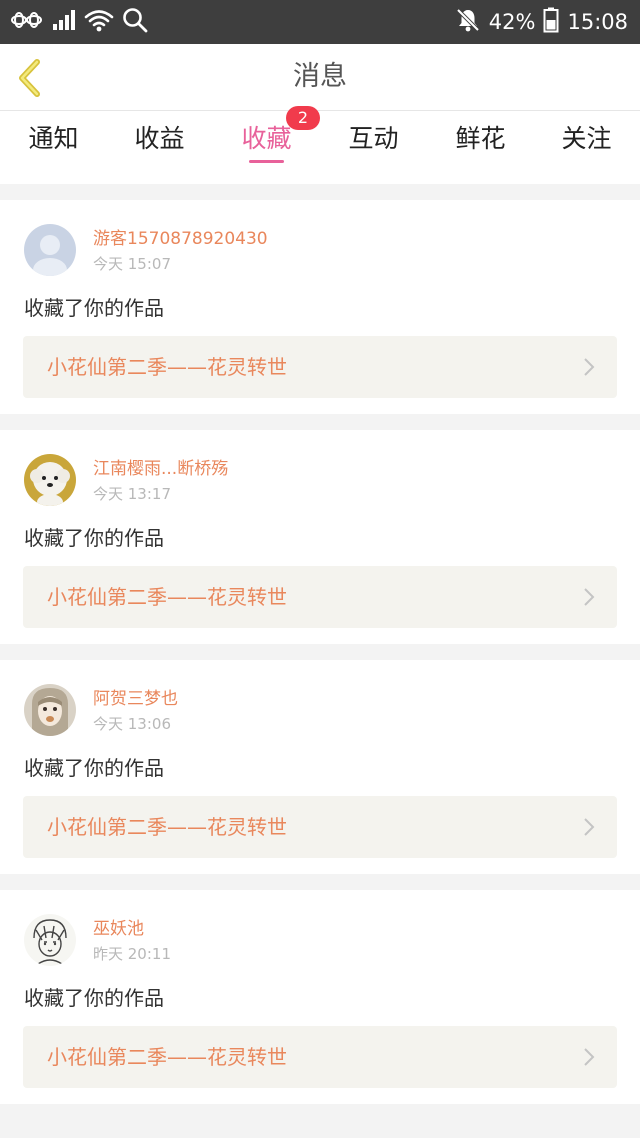  What do you see at coordinates (266, 161) in the screenshot?
I see `active-tab-indicator` at bounding box center [266, 161].